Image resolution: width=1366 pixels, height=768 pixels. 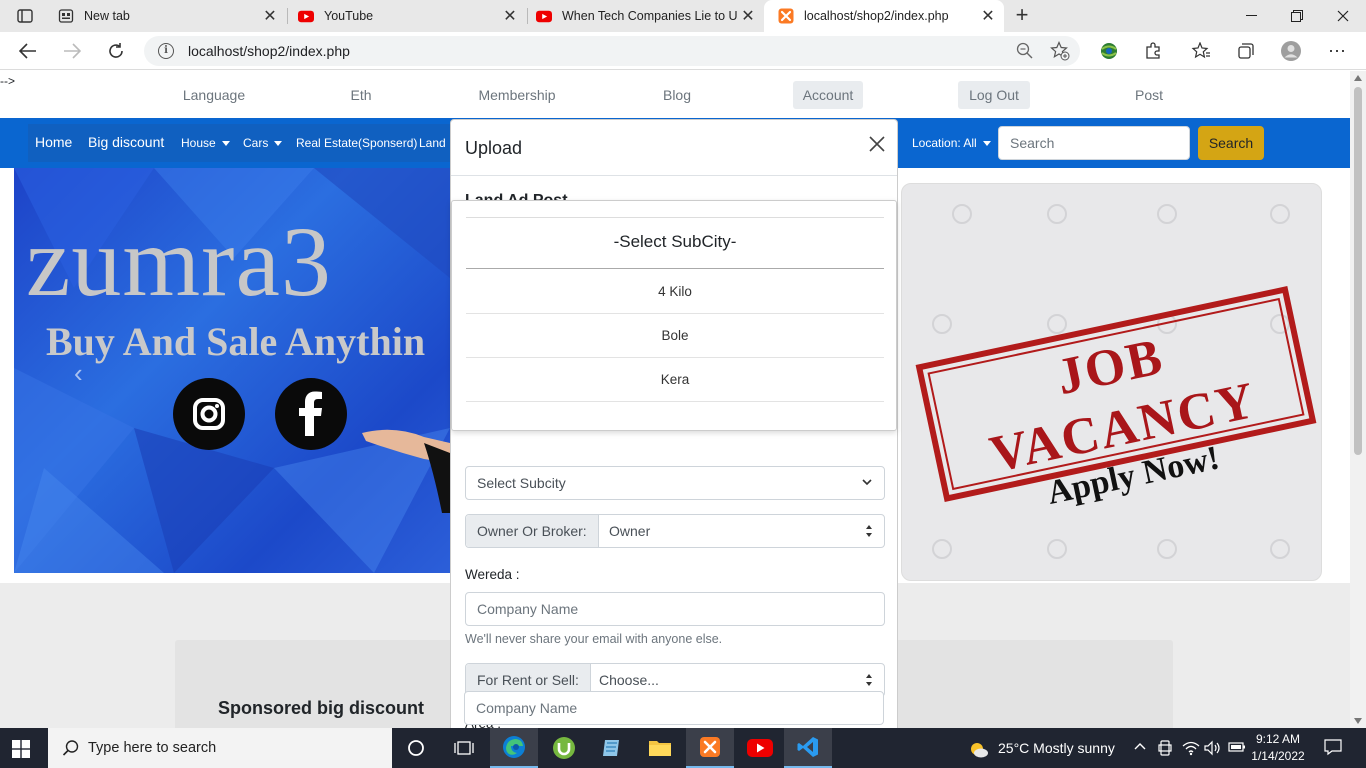 I want to click on nav-land: Land, so click(x=432, y=143).